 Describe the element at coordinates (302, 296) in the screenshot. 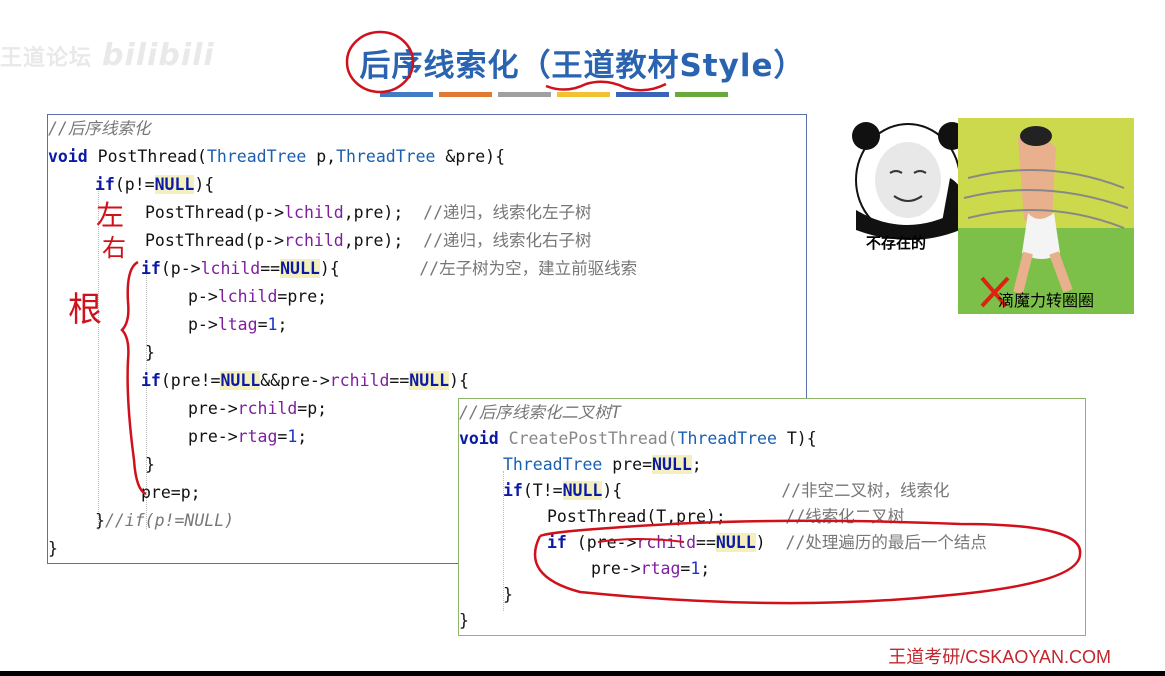

I see `code-text: =pre;` at that location.